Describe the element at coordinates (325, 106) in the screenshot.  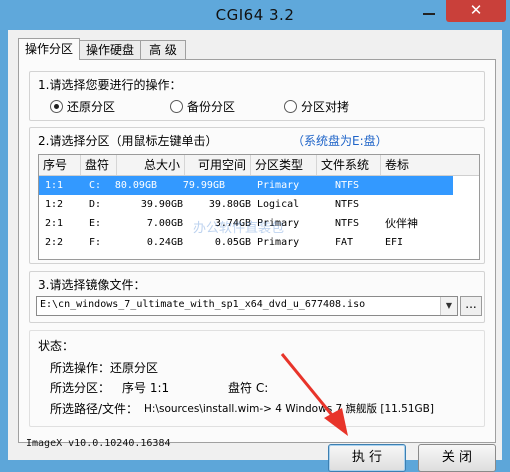
I see `radio-copy-label: 分区对拷` at that location.